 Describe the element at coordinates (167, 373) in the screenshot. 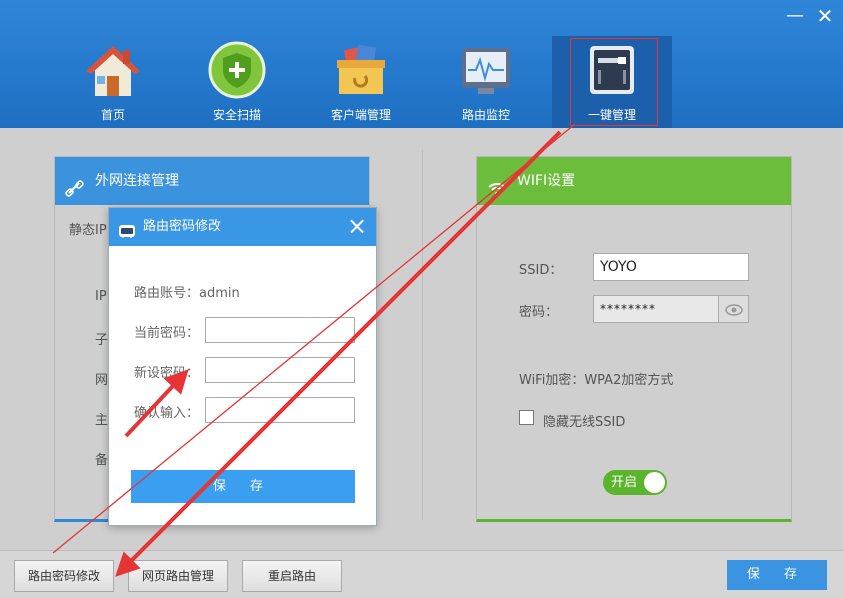

I see `new-password-label: 新设密码：` at that location.